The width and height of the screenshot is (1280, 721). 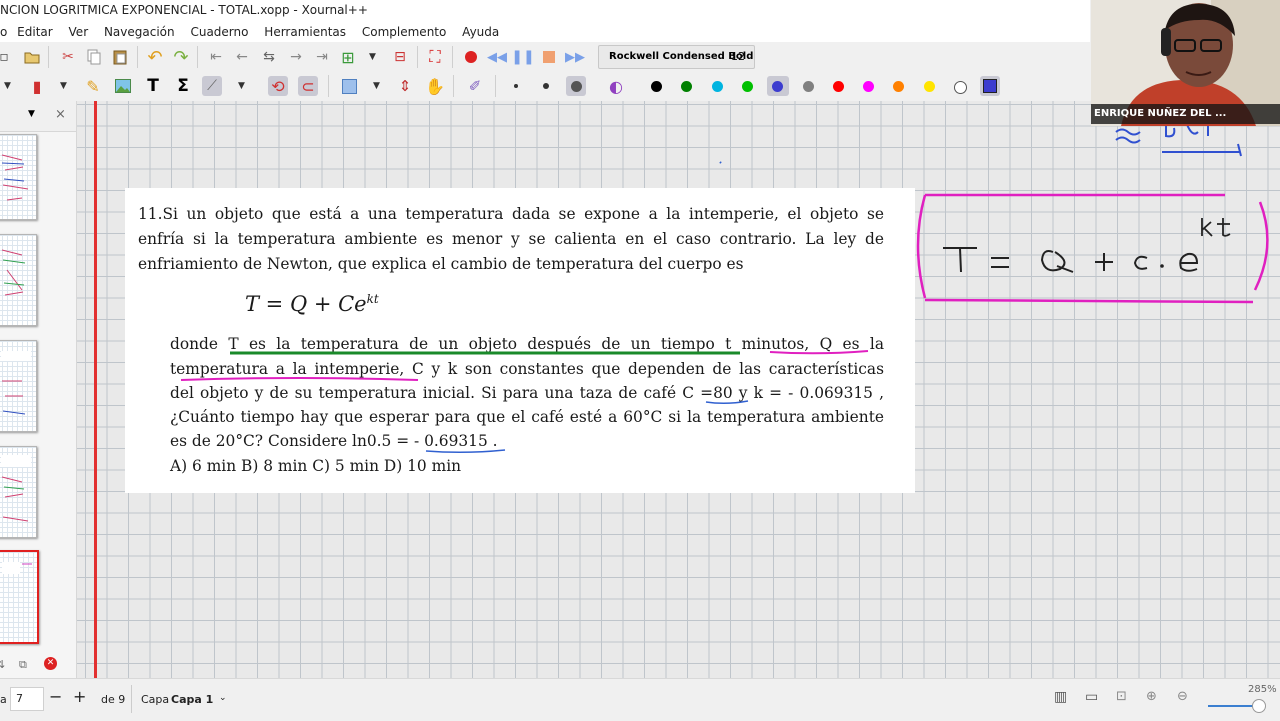 I want to click on handwritten-formula, so click(x=1092, y=248).